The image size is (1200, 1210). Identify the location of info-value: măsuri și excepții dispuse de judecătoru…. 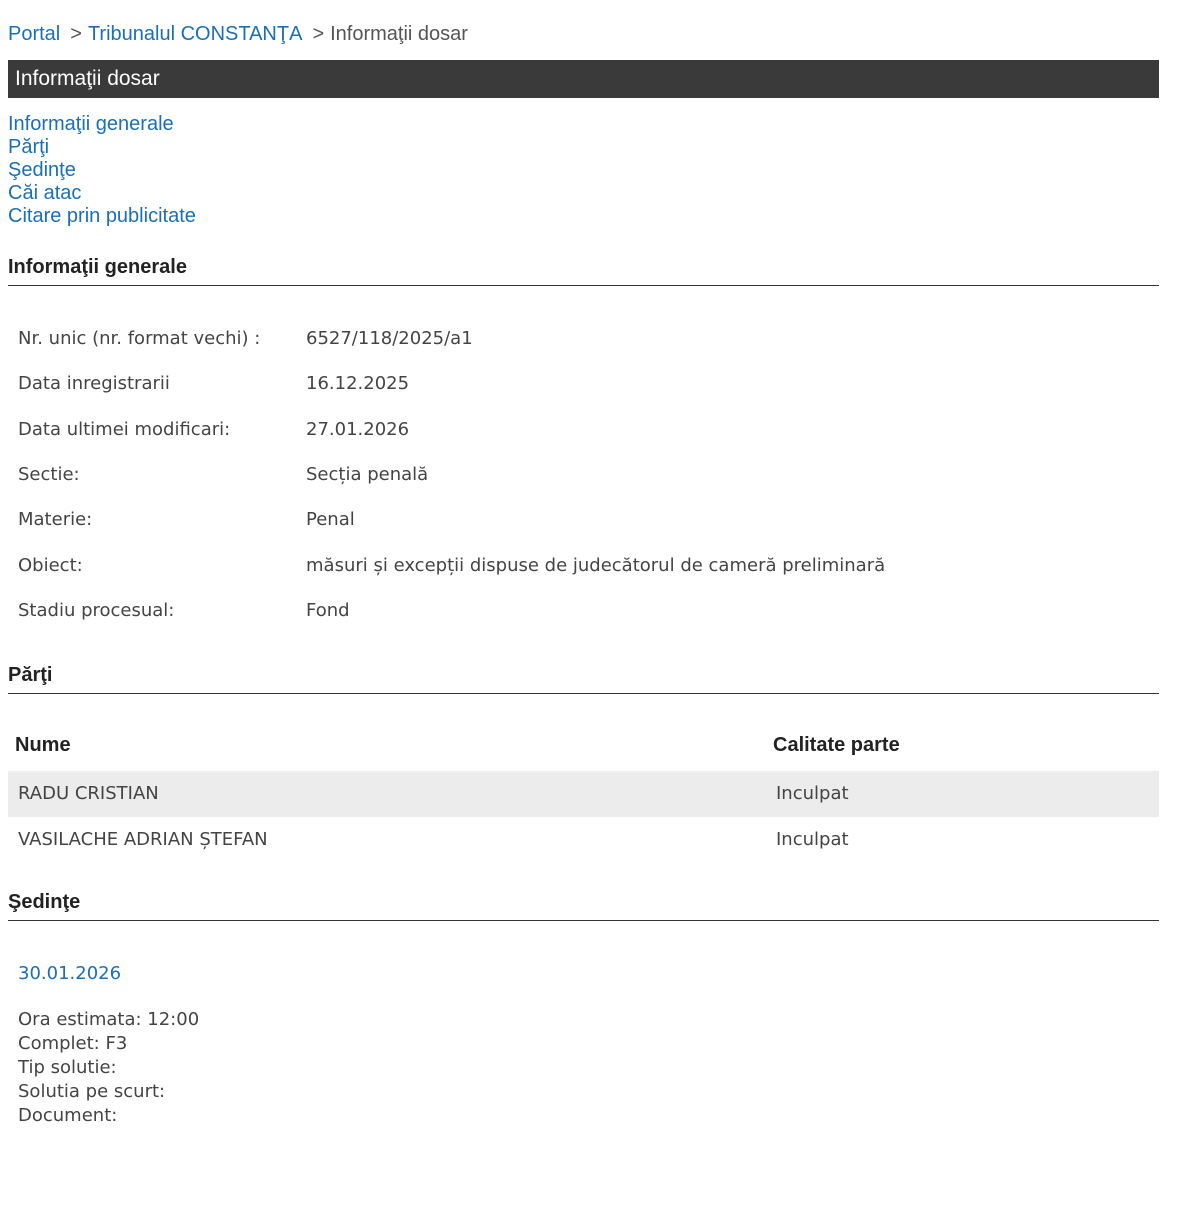
(596, 565).